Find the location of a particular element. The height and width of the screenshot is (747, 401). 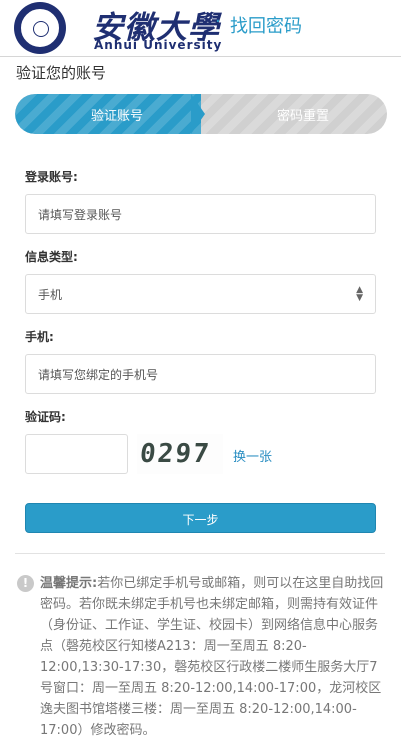

info-type-value: 手机 is located at coordinates (50, 295).